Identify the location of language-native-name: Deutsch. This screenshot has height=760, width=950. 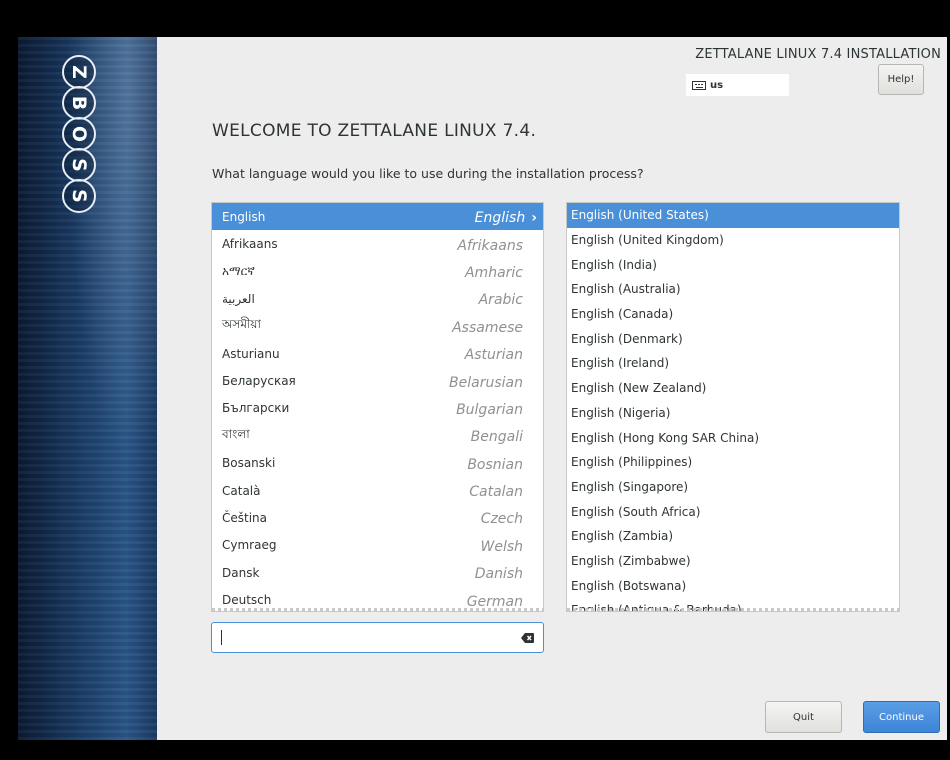
(247, 600).